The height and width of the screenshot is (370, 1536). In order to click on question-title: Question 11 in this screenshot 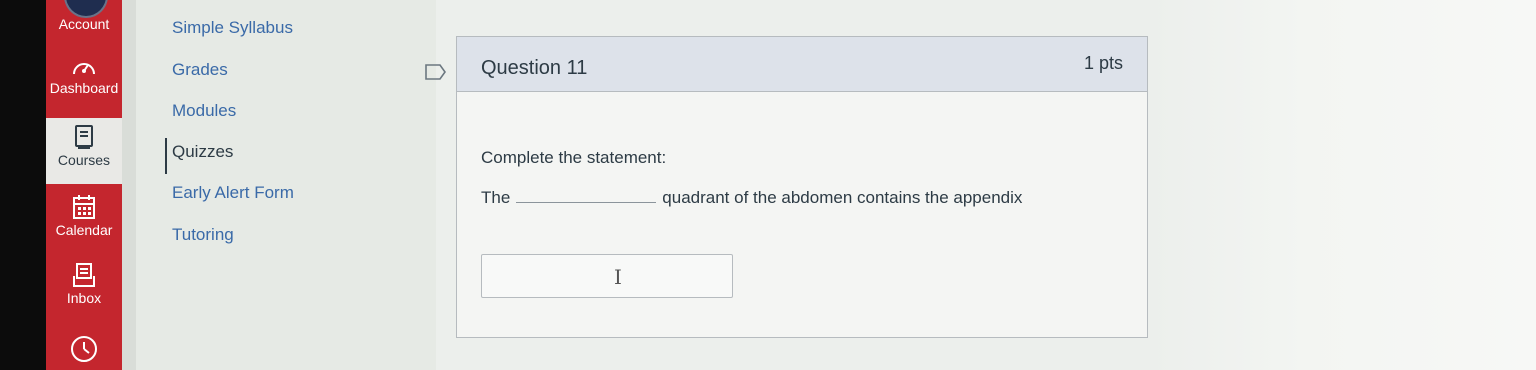, I will do `click(534, 68)`.